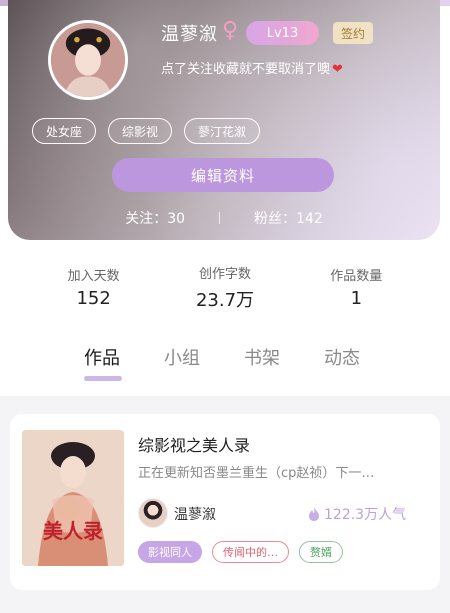  Describe the element at coordinates (230, 30) in the screenshot. I see `female-gender-icon: ♀` at that location.